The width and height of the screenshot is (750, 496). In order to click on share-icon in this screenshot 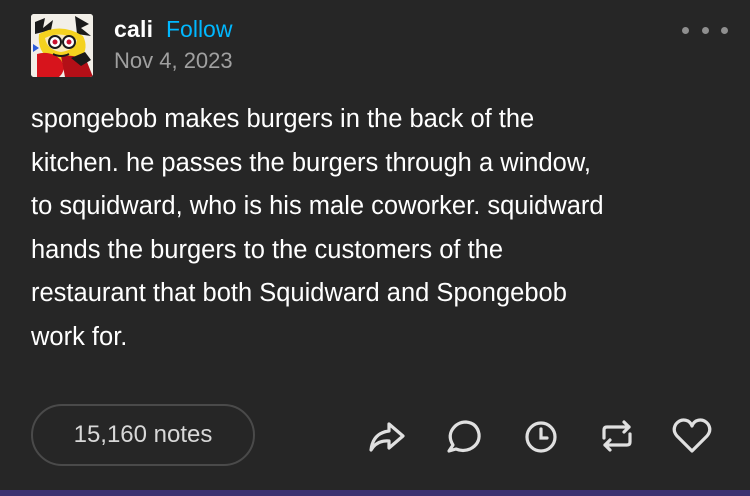, I will do `click(387, 436)`.